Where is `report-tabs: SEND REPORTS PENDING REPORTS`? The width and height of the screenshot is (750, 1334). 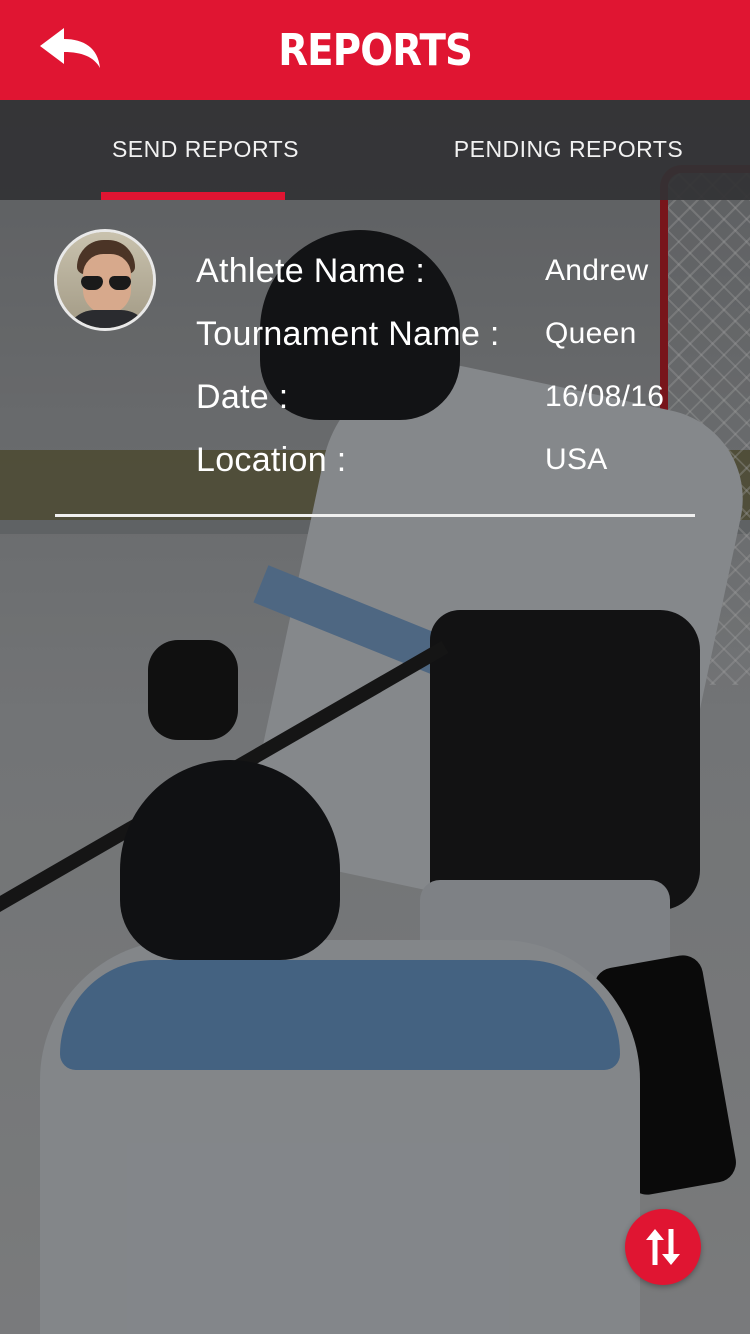
report-tabs: SEND REPORTS PENDING REPORTS is located at coordinates (375, 150).